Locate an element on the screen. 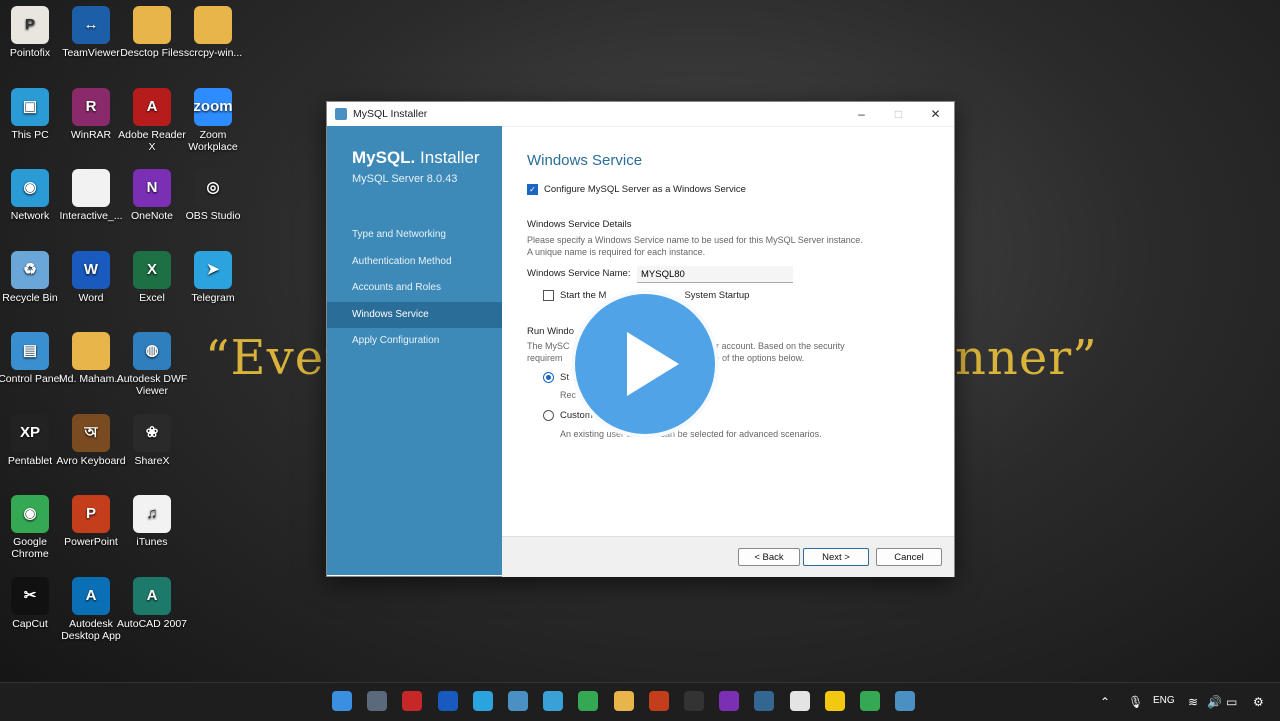 The image size is (1280, 721). taskbar-chrome-icon is located at coordinates (588, 701).